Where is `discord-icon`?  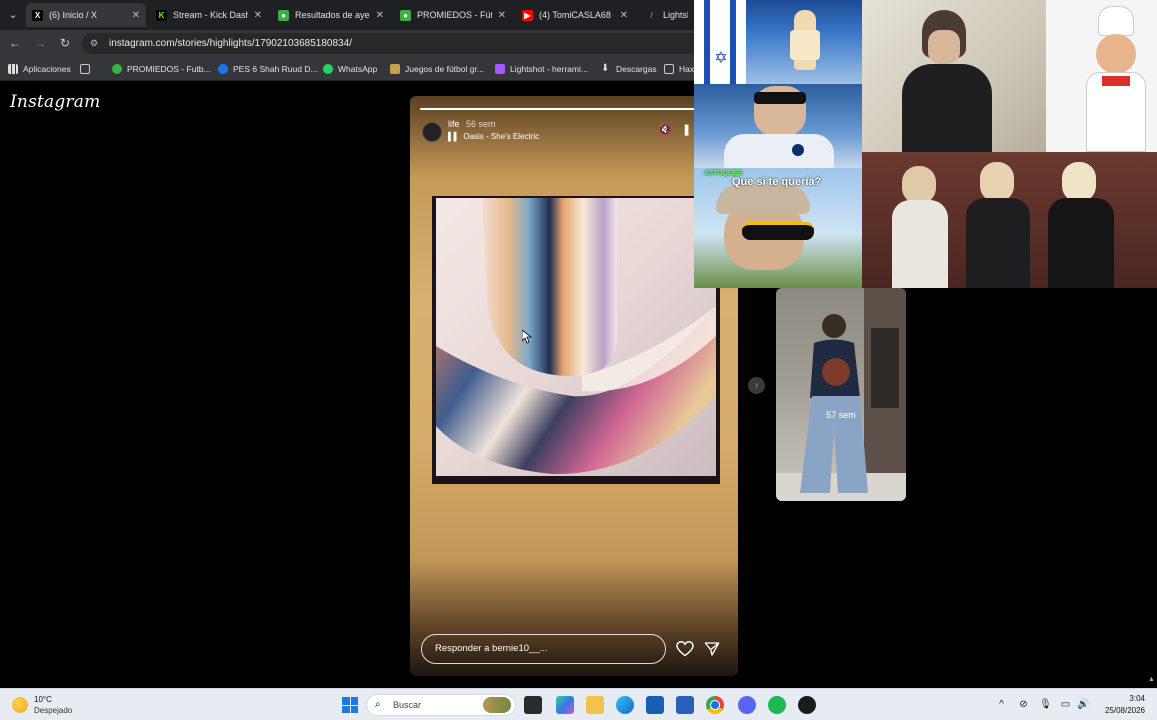 discord-icon is located at coordinates (747, 705).